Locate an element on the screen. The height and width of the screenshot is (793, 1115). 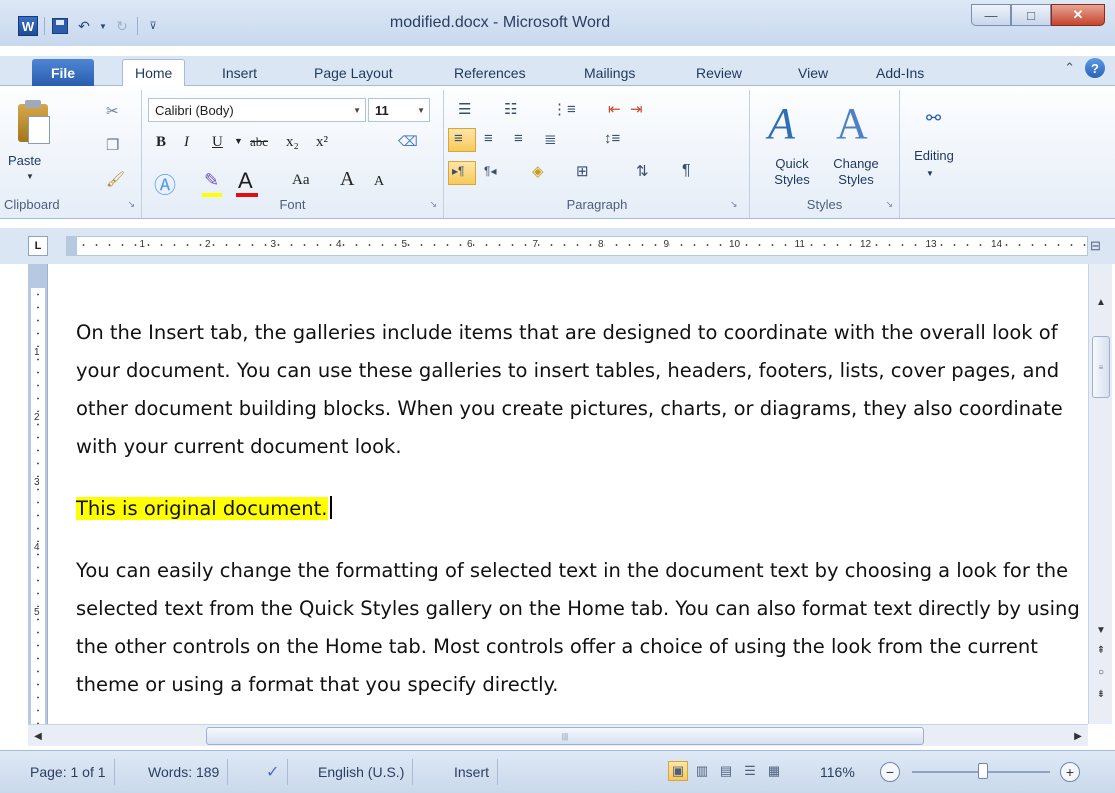
paste-button: Paste is located at coordinates (24, 160).